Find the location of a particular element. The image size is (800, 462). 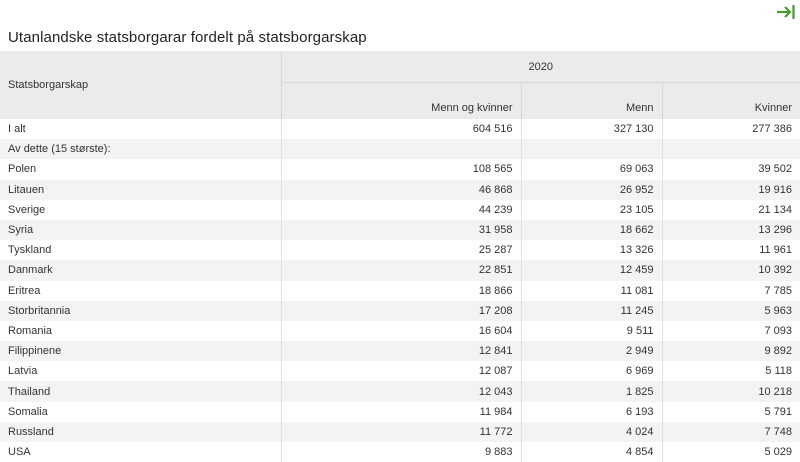

table-row: Sverige 44 239 23 105 21 134 is located at coordinates (400, 209).